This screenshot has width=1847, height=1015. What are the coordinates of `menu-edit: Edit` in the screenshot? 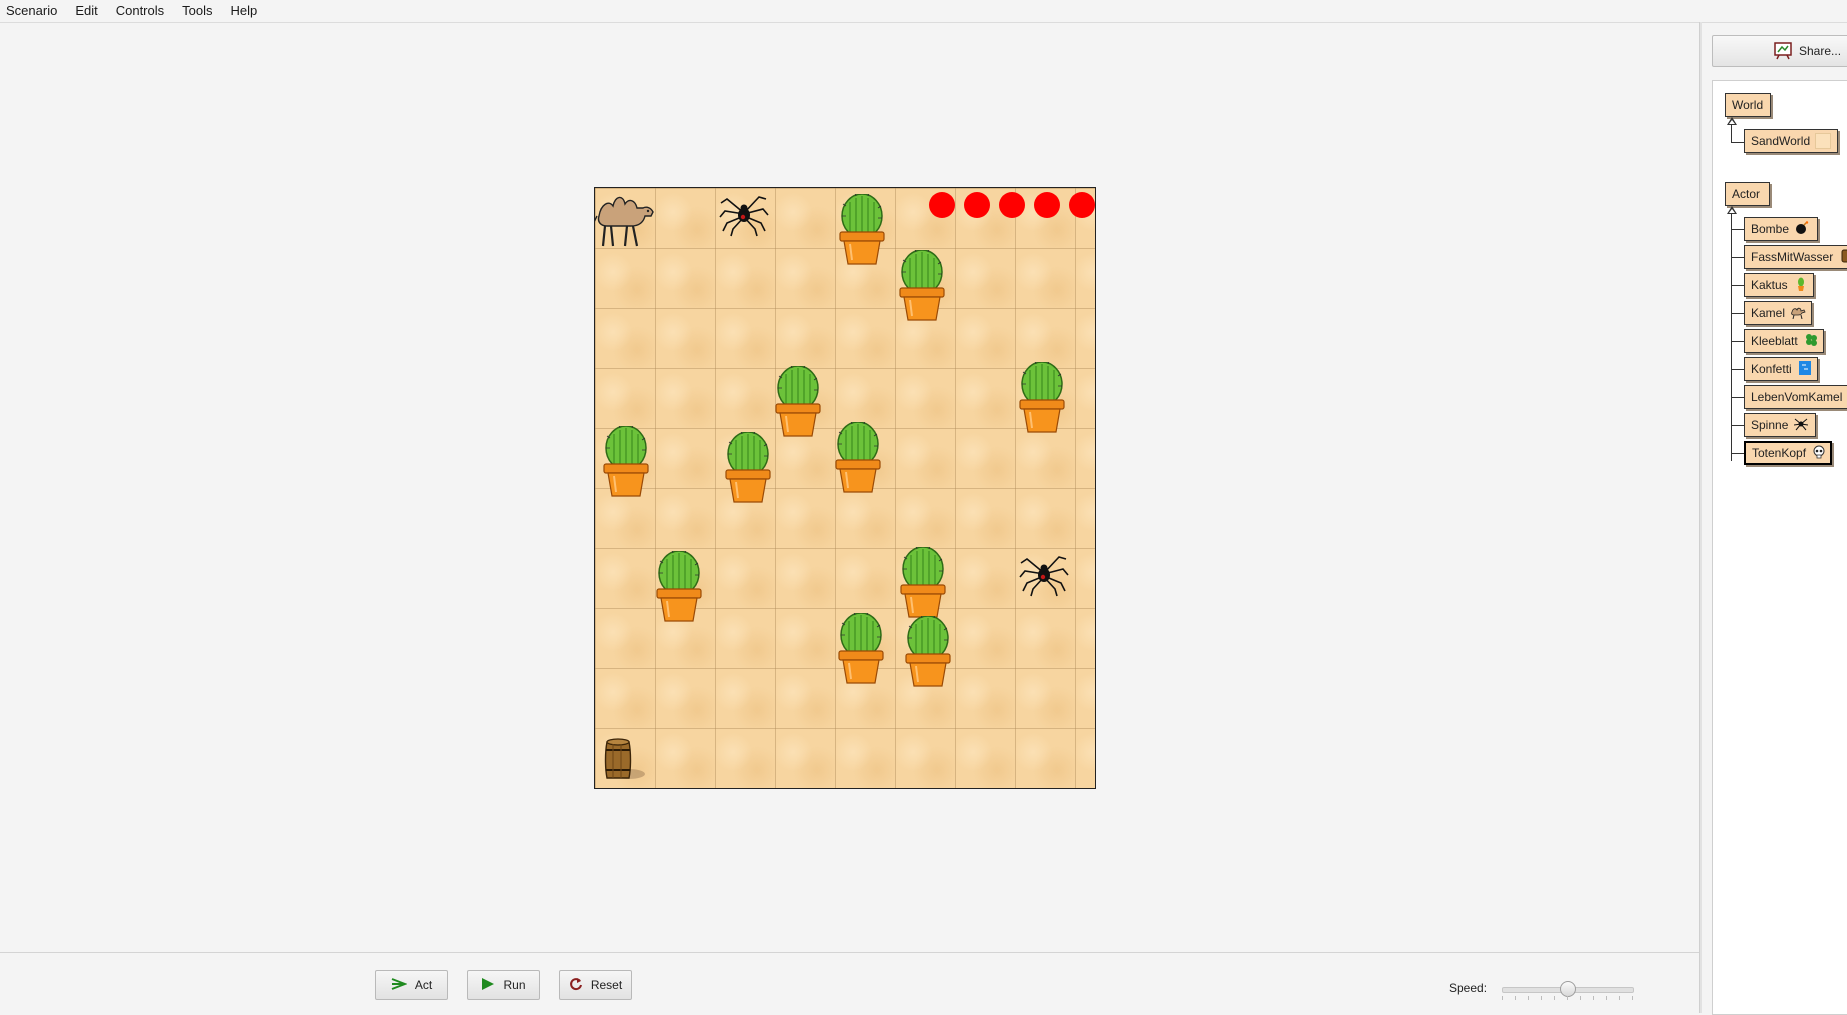 It's located at (86, 11).